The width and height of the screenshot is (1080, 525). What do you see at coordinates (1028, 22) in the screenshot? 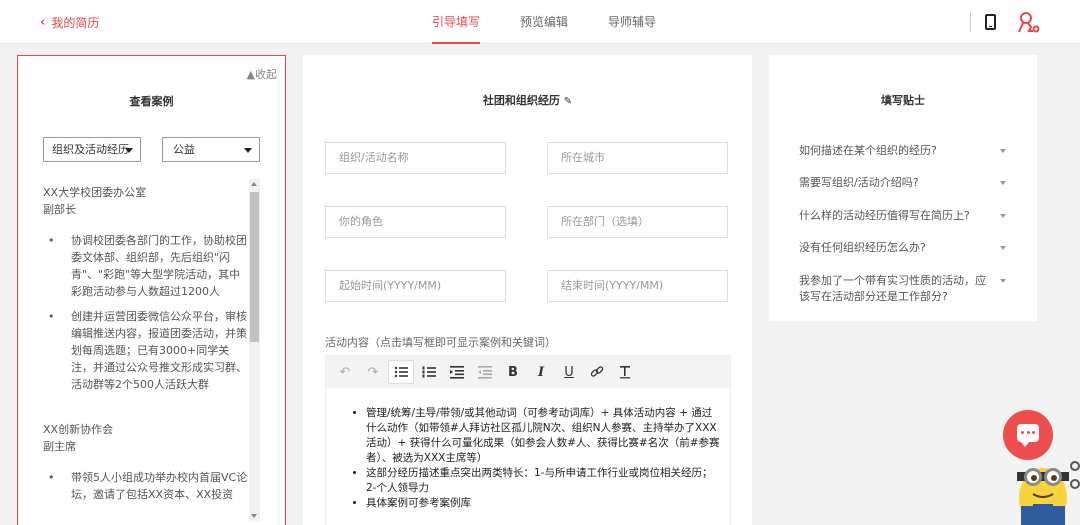
I see `user-icon` at bounding box center [1028, 22].